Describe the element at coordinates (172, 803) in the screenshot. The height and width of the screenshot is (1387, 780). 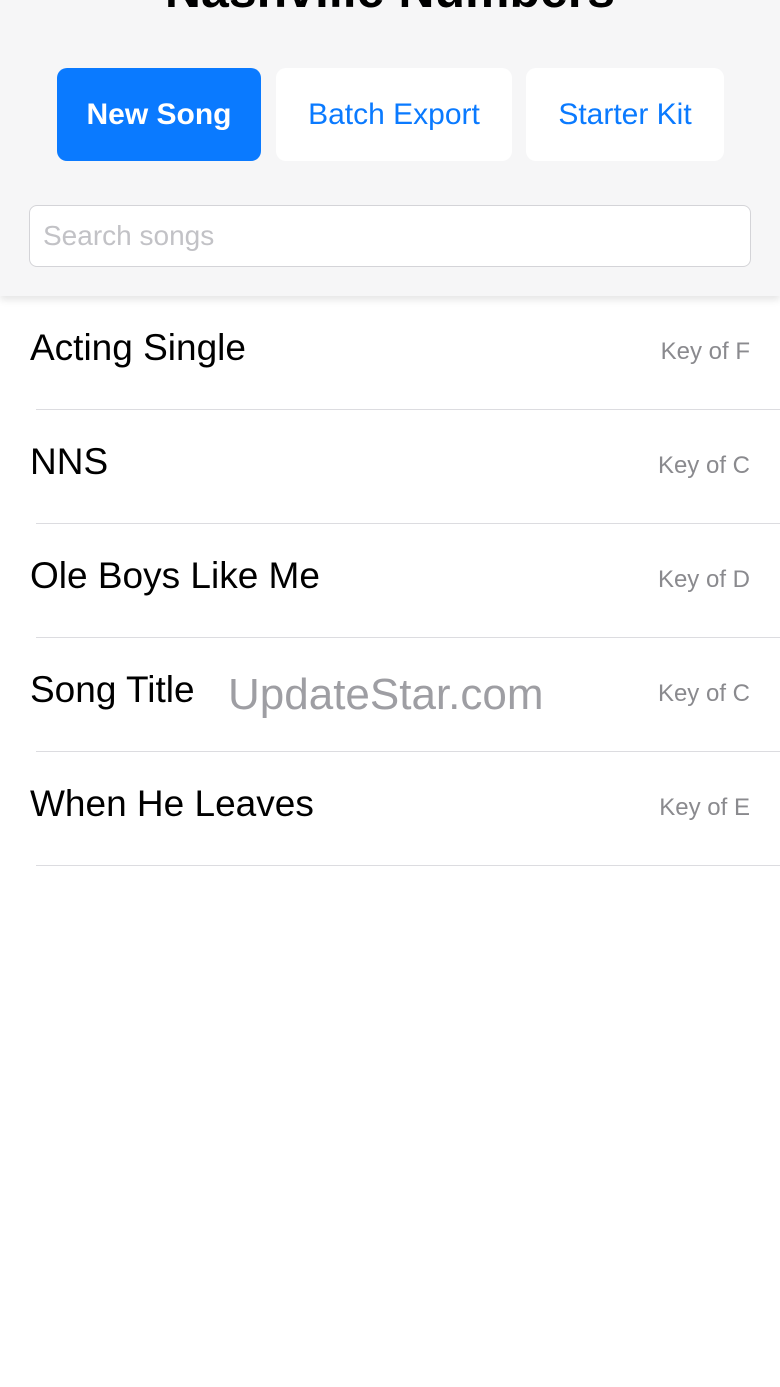
I see `song-title: When He Leaves` at that location.